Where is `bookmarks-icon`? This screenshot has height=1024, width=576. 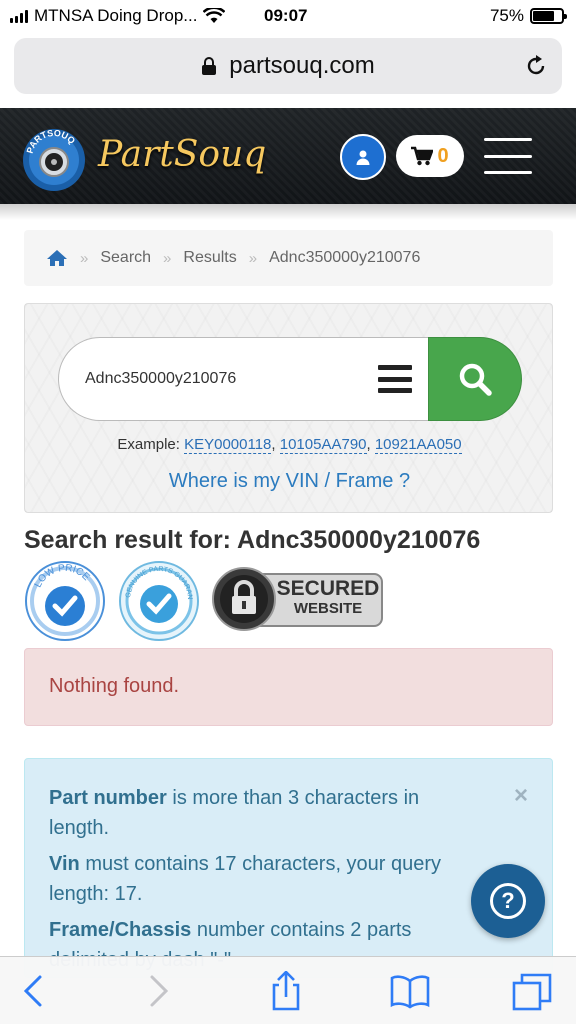
bookmarks-icon is located at coordinates (410, 991).